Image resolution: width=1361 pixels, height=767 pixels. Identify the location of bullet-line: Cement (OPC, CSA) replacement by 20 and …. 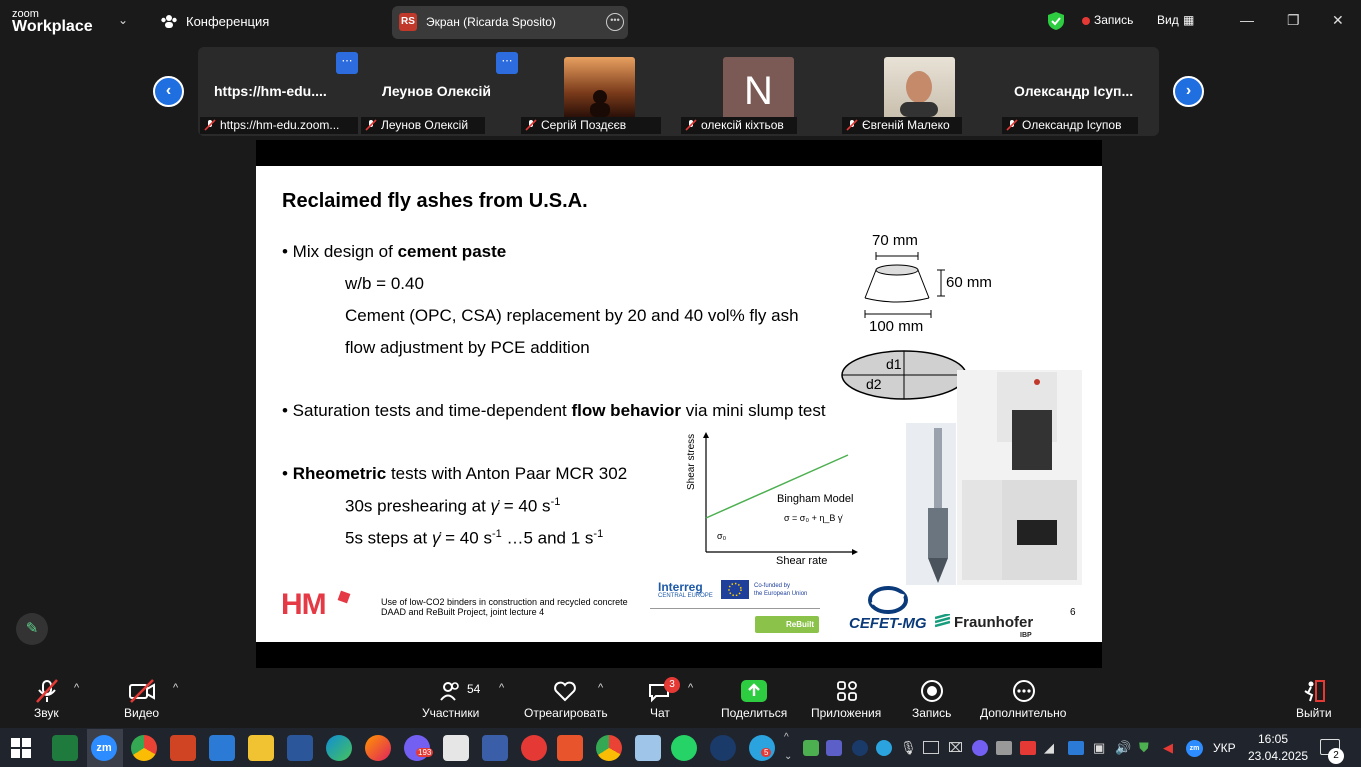
(572, 315).